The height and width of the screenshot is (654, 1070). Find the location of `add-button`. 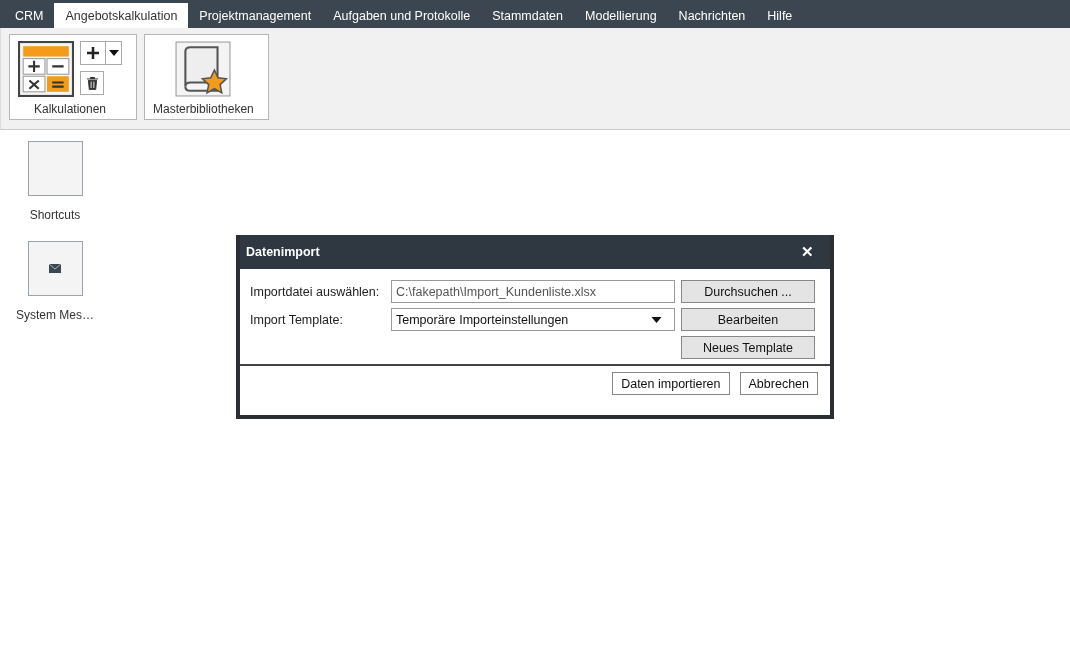

add-button is located at coordinates (93, 53).